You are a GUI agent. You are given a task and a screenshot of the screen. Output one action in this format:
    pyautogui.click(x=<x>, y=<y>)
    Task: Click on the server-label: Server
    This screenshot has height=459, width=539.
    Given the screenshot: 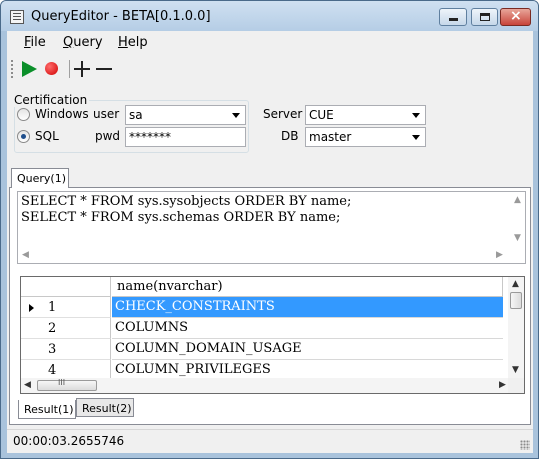 What is the action you would take?
    pyautogui.click(x=283, y=114)
    